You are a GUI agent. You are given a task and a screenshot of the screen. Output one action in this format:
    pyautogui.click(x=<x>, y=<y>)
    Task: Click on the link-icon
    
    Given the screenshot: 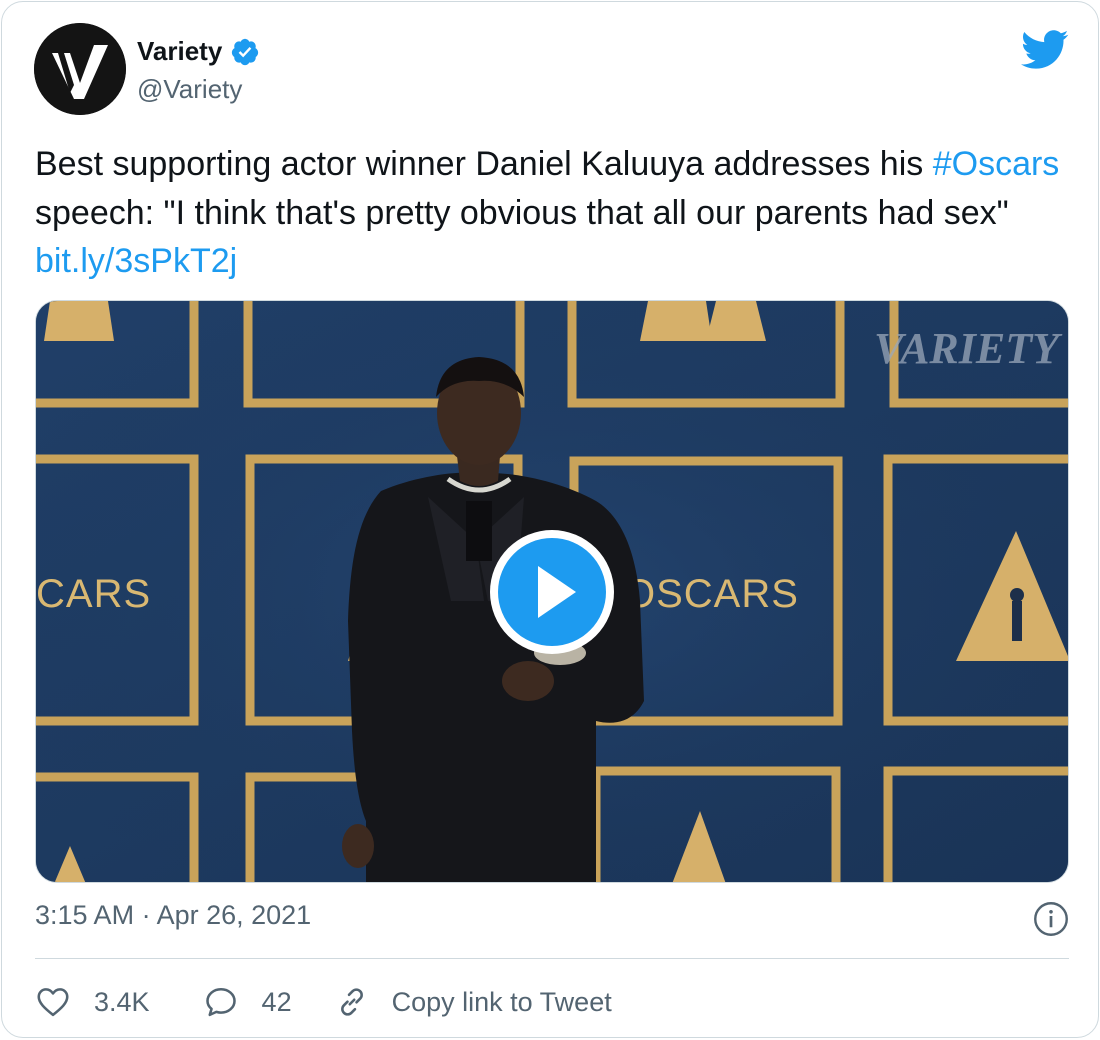 What is the action you would take?
    pyautogui.click(x=351, y=1002)
    